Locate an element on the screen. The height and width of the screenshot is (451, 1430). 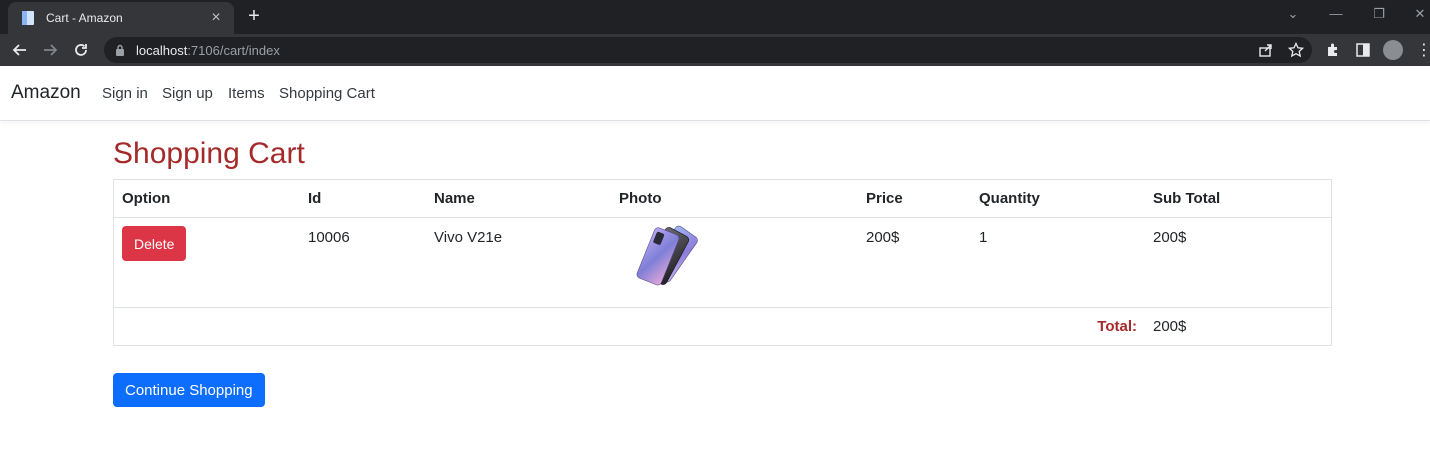
column-header-price: Price is located at coordinates (914, 198).